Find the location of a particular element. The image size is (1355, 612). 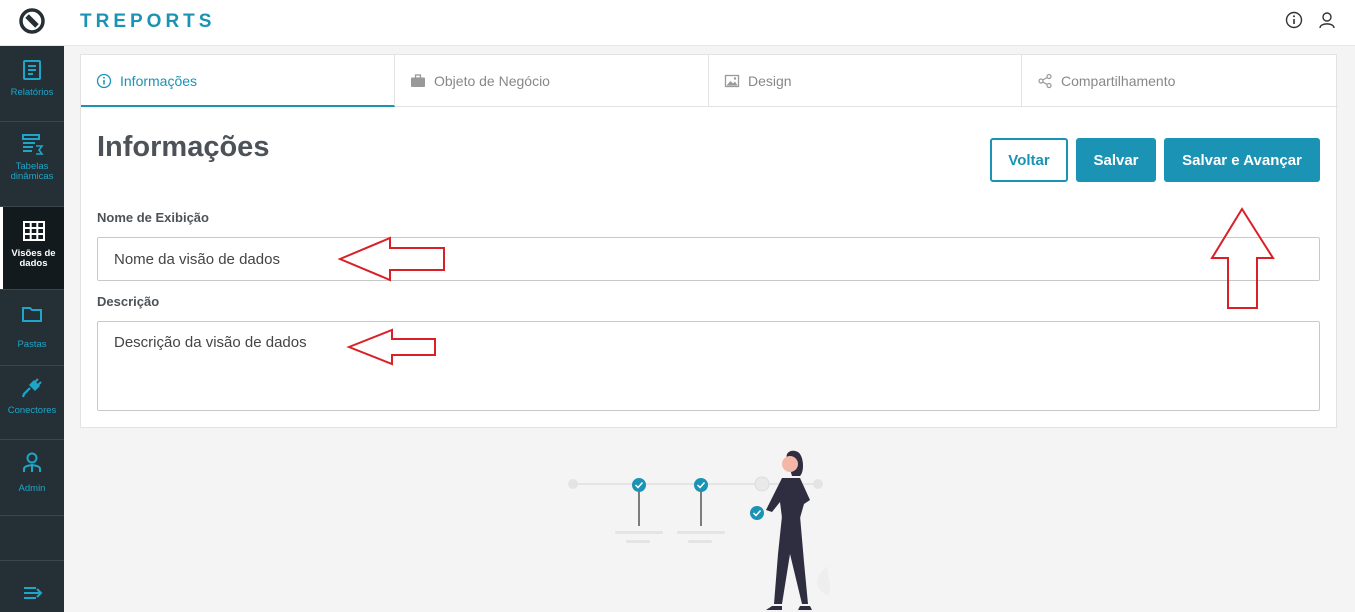

top-bar: TREPORTS is located at coordinates (677, 23).